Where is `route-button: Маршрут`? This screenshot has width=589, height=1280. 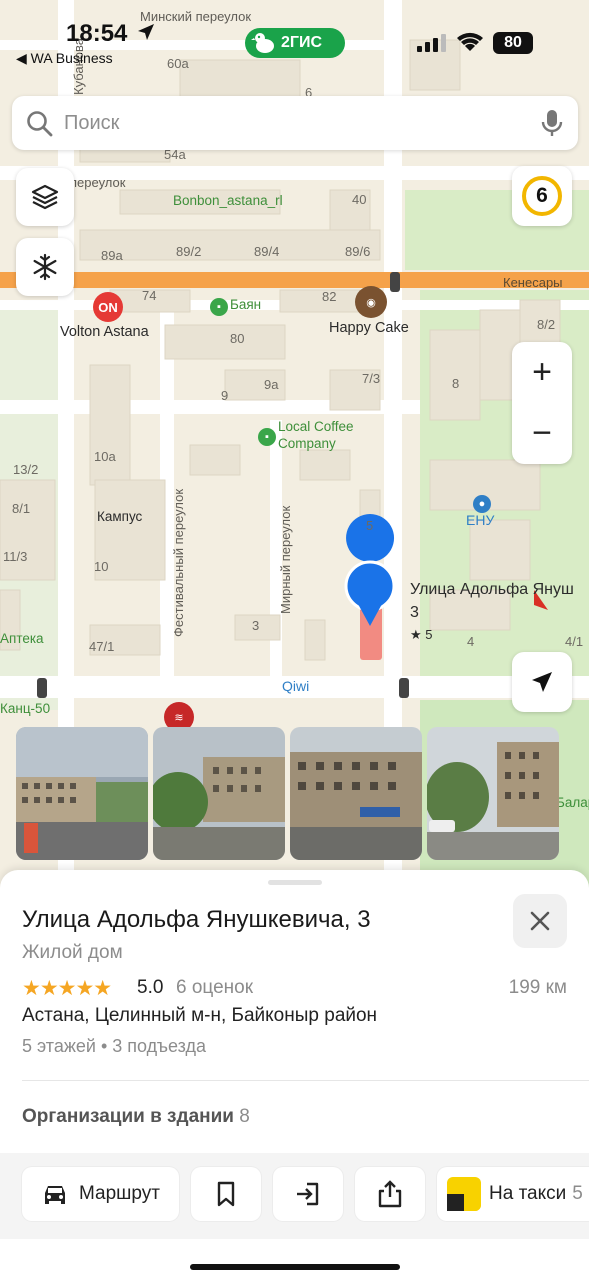 route-button: Маршрут is located at coordinates (100, 1194).